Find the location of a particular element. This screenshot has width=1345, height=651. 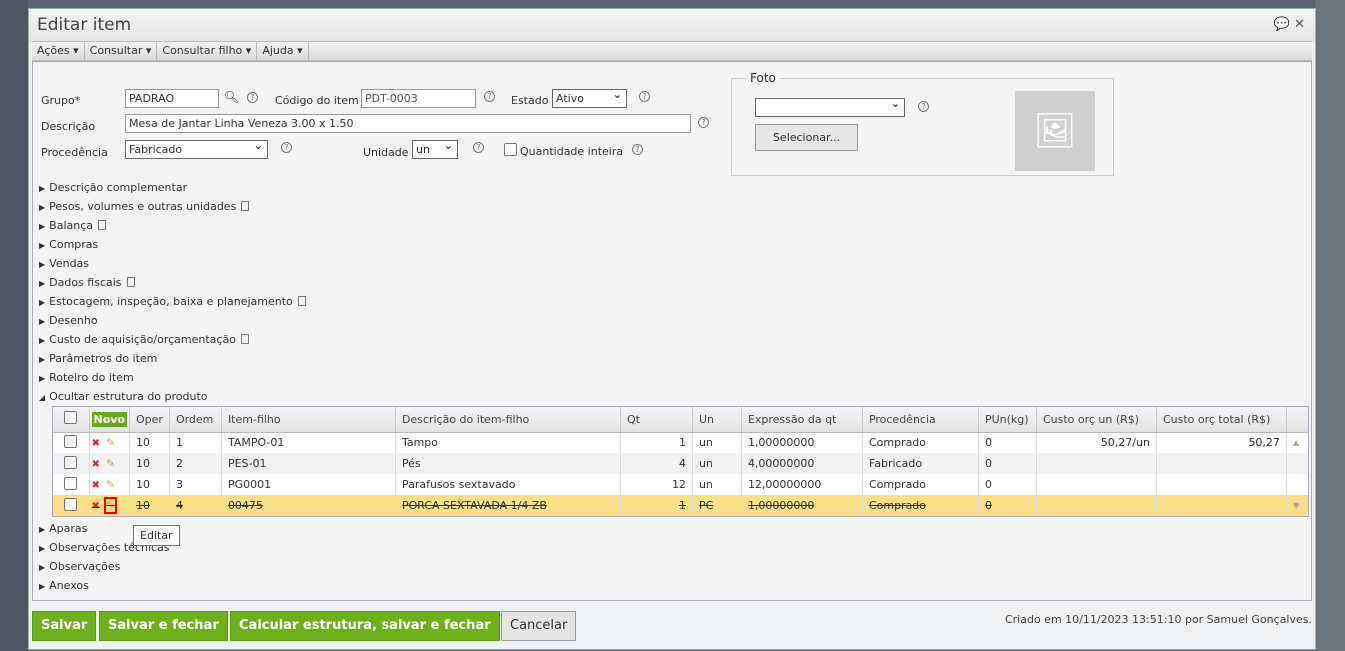

cell: Comprado is located at coordinates (920, 505).